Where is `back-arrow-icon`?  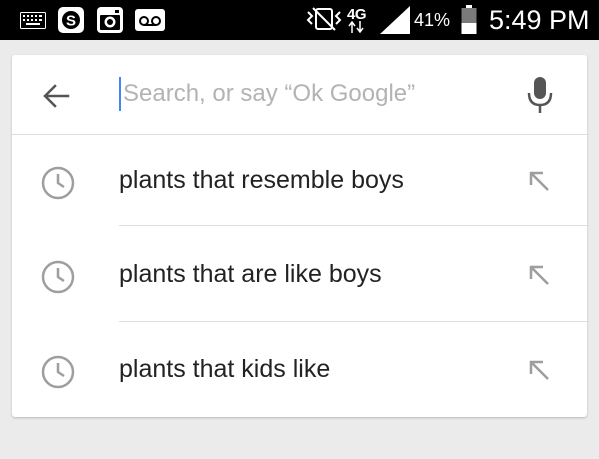
back-arrow-icon is located at coordinates (57, 96).